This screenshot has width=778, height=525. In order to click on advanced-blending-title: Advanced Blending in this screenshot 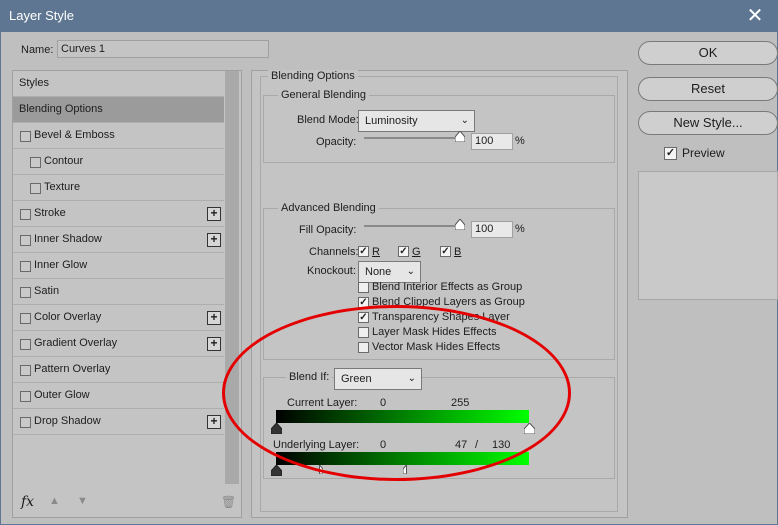, I will do `click(328, 208)`.